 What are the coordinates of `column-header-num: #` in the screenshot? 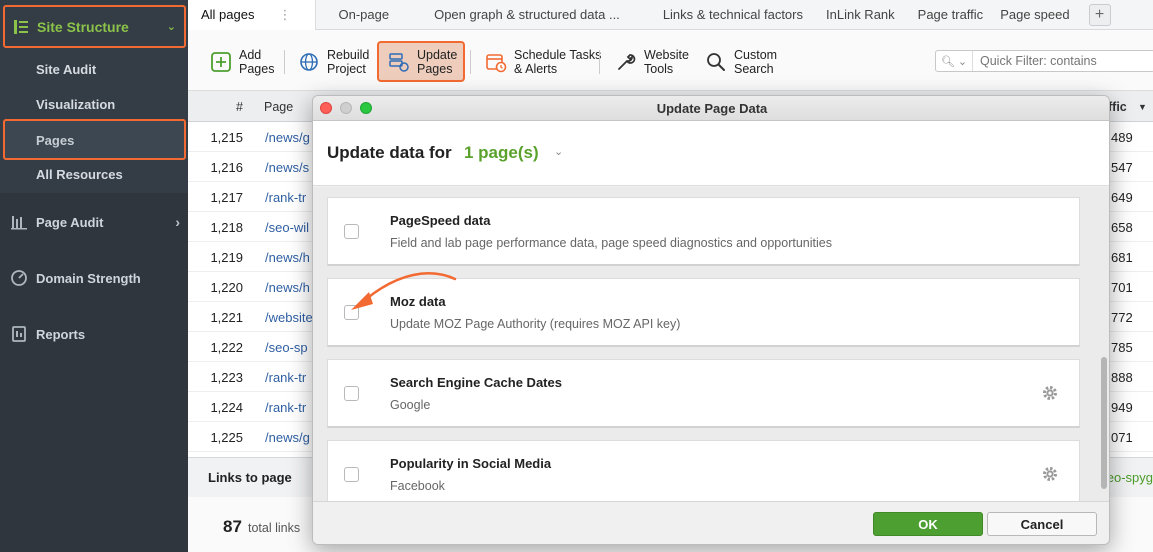 It's located at (239, 107).